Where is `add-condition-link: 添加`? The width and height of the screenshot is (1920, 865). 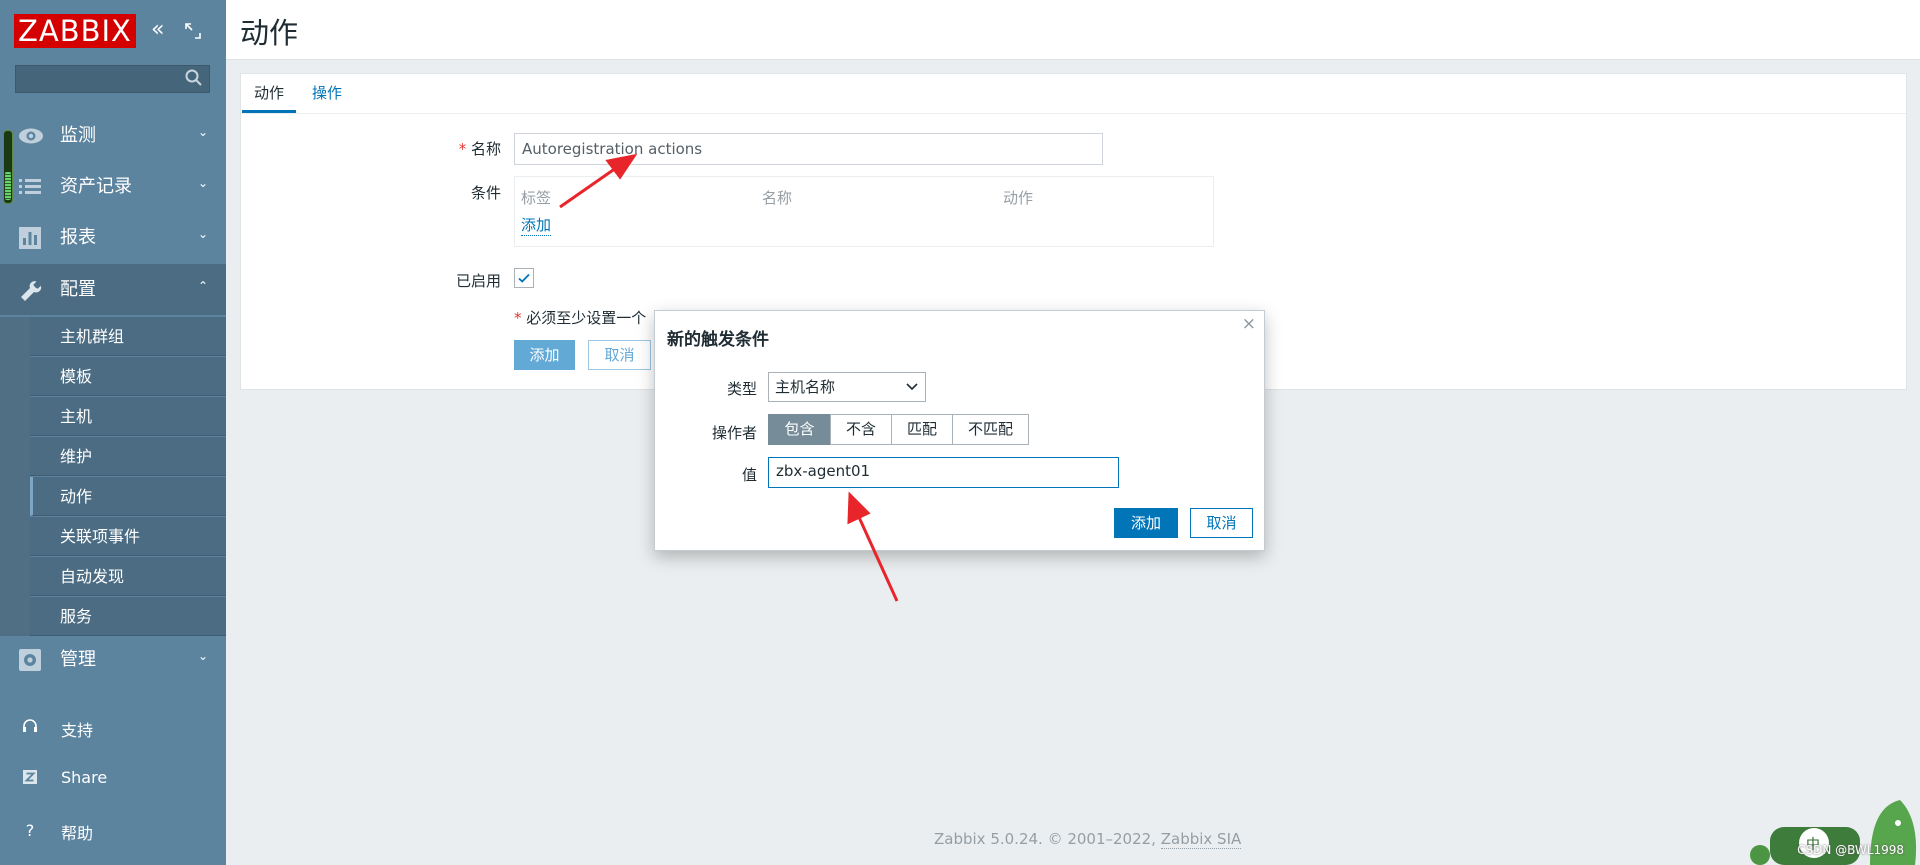 add-condition-link: 添加 is located at coordinates (536, 225).